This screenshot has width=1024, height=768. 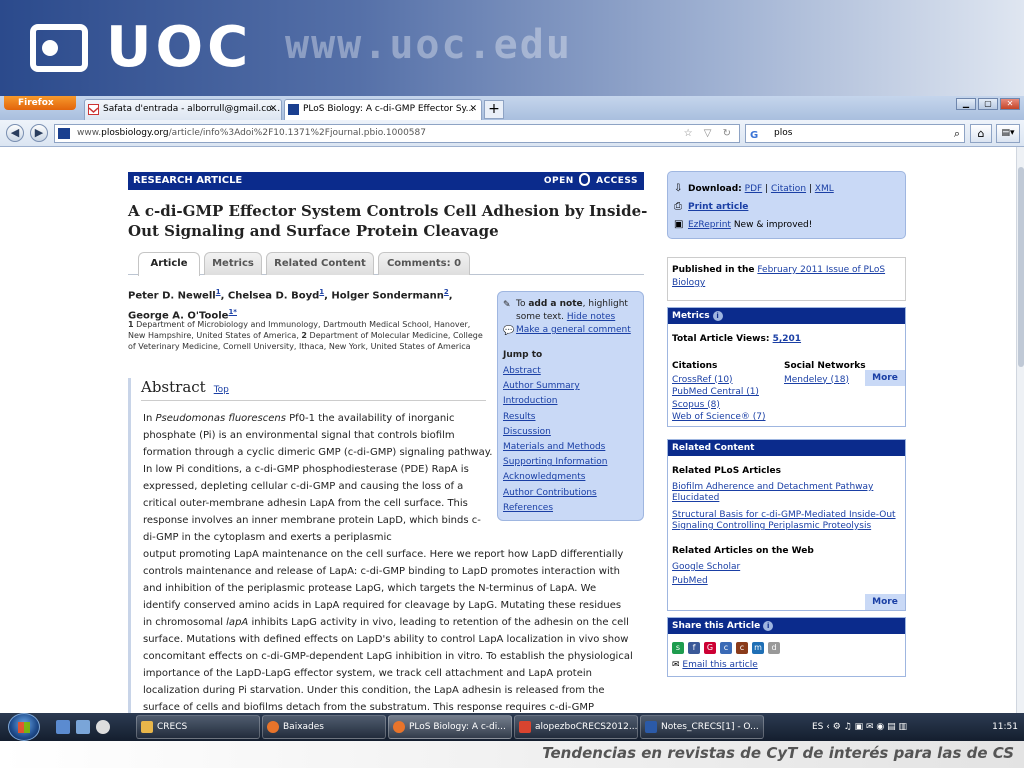 I want to click on google-scholar-link: Google Scholar, so click(x=786, y=567).